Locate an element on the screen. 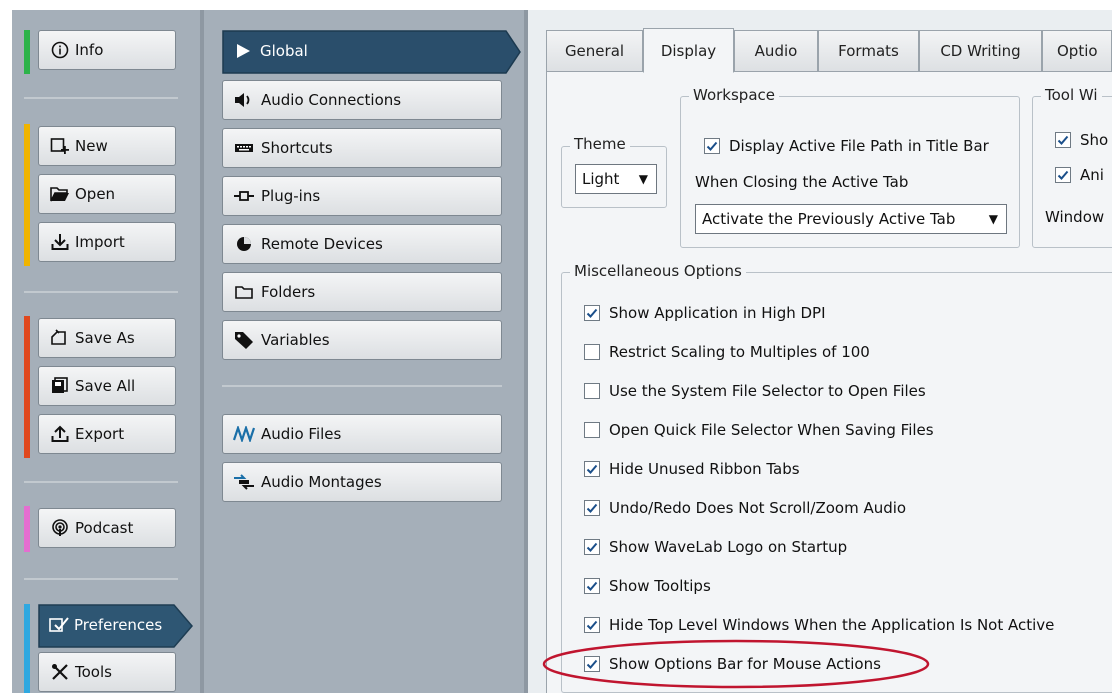 The width and height of the screenshot is (1112, 693). save-all-label: Save All is located at coordinates (105, 386).